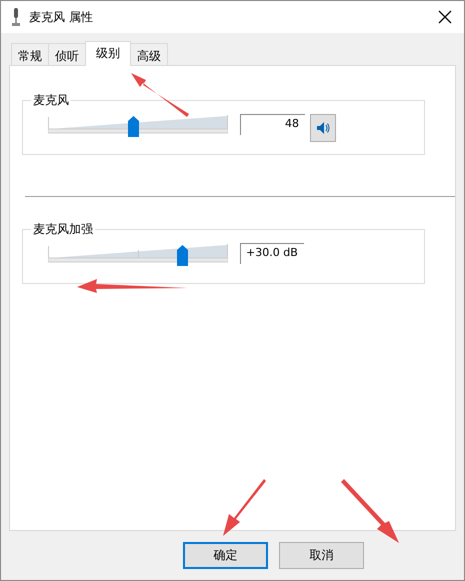 The height and width of the screenshot is (581, 465). Describe the element at coordinates (225, 555) in the screenshot. I see `dialog-button: 确定` at that location.